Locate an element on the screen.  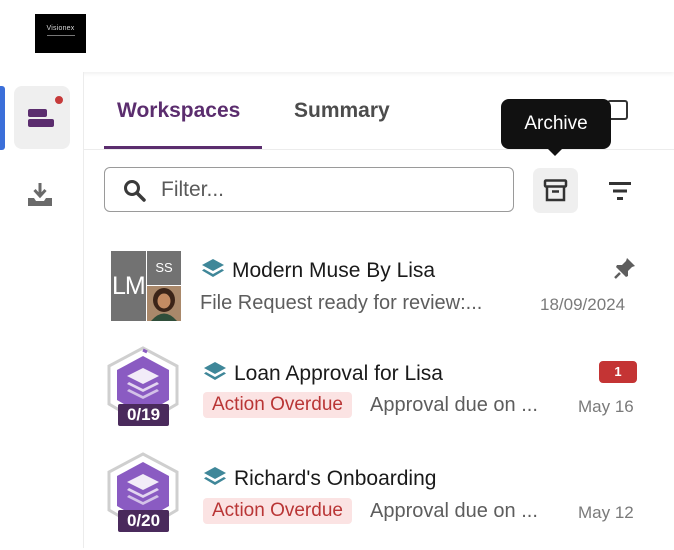
nav-item-workspaces is located at coordinates (42, 117).